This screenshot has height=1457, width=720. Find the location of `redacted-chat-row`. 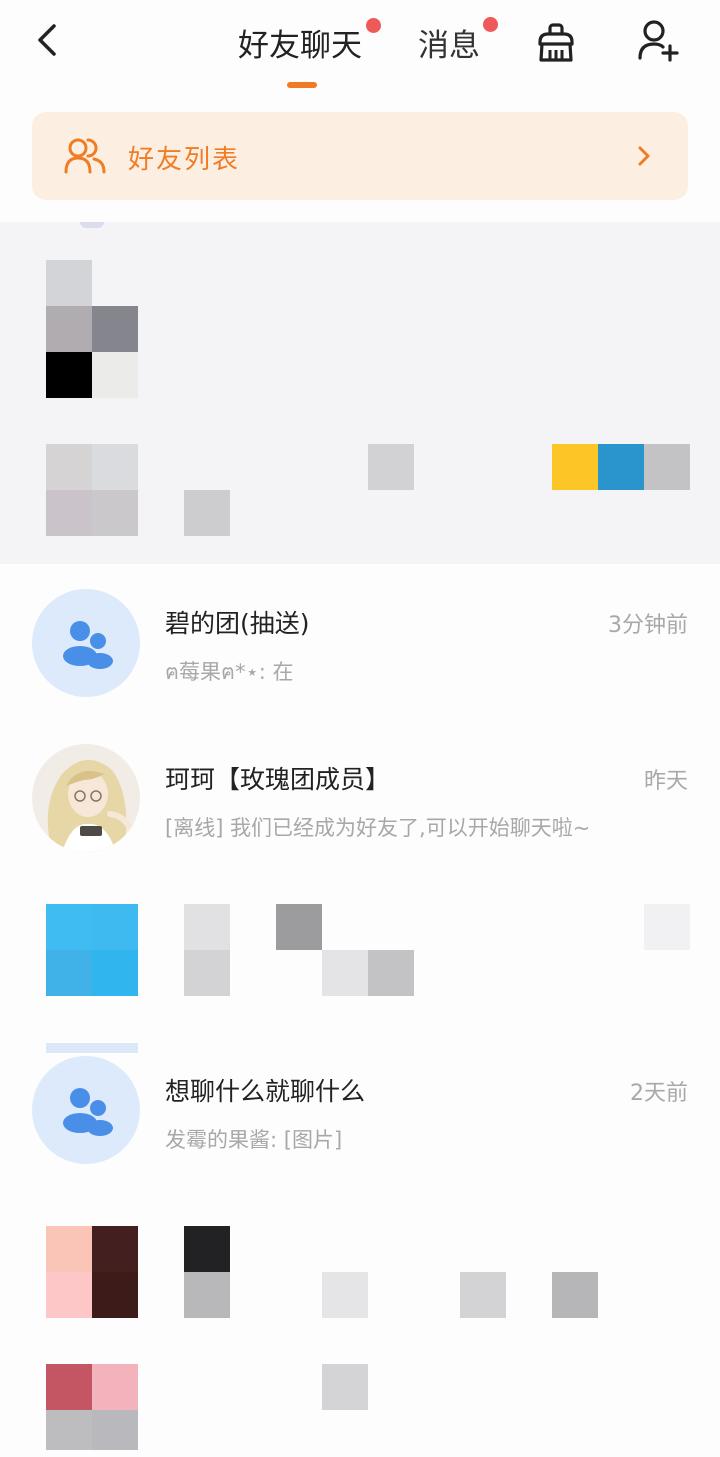

redacted-chat-row is located at coordinates (360, 950).